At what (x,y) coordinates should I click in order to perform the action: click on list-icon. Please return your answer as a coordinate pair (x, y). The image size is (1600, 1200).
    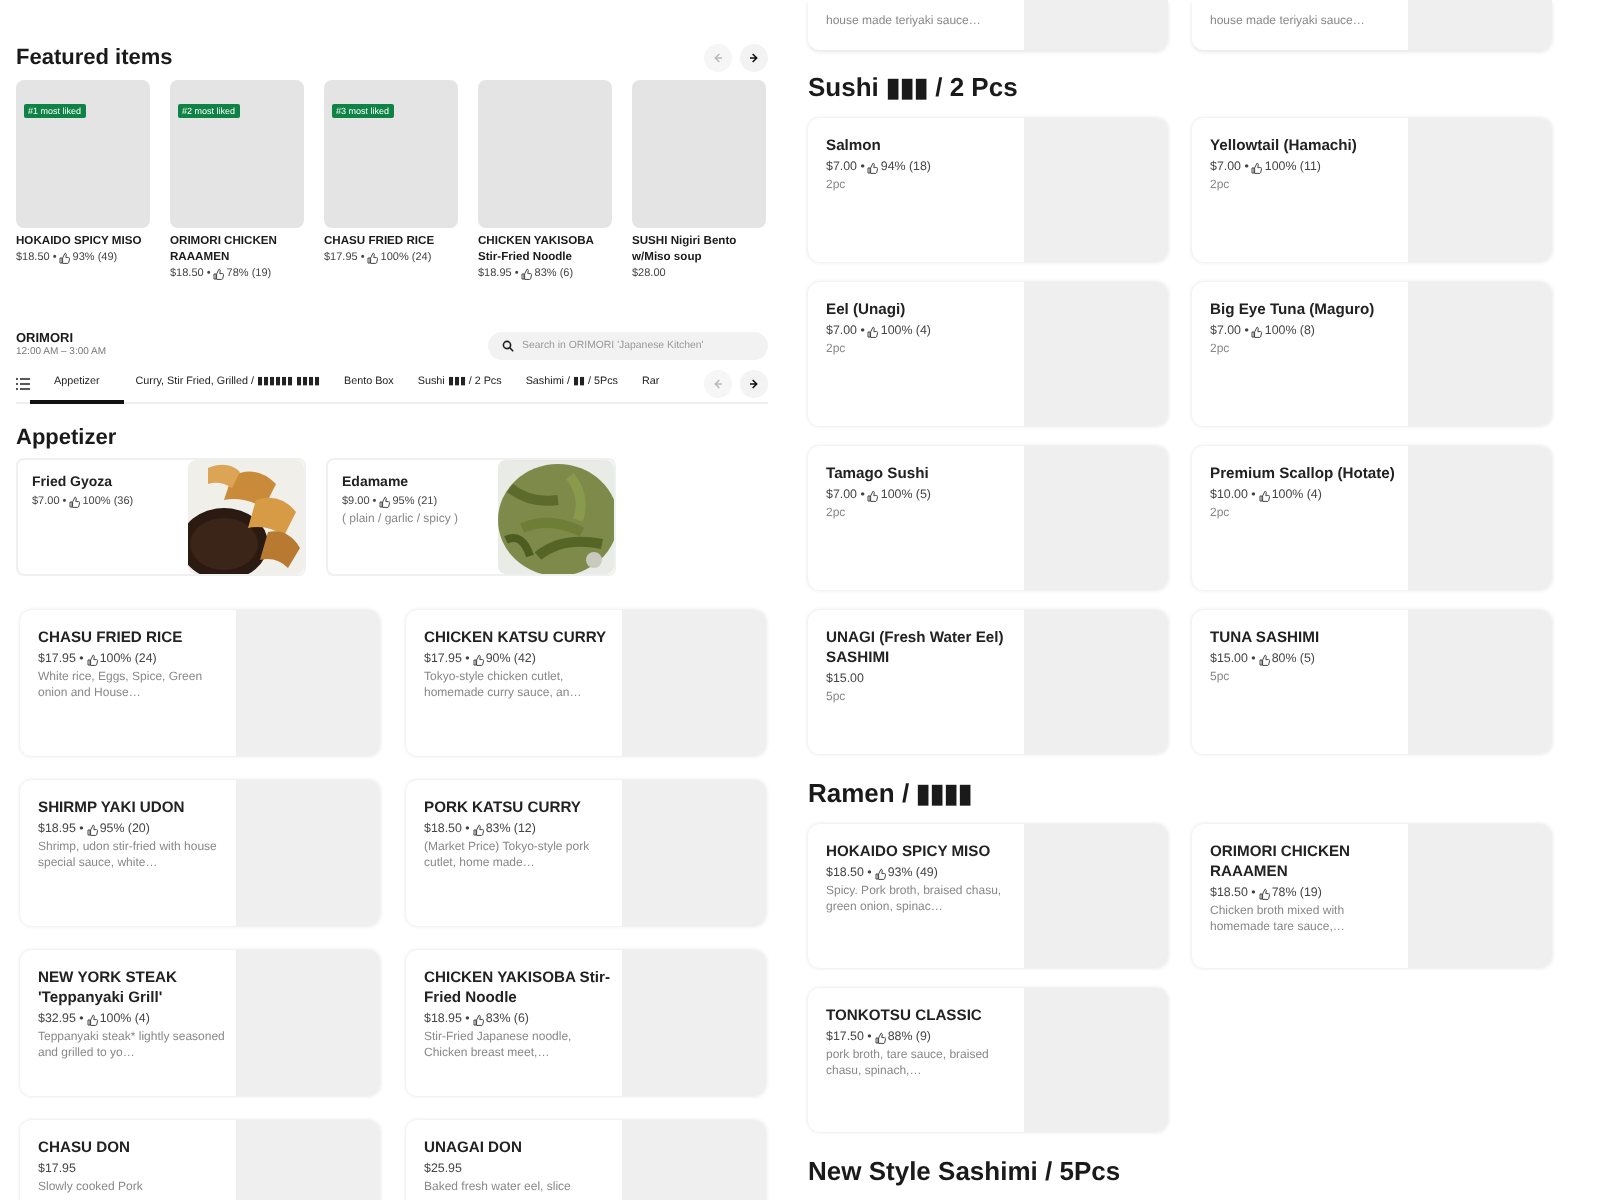
    Looking at the image, I should click on (23, 383).